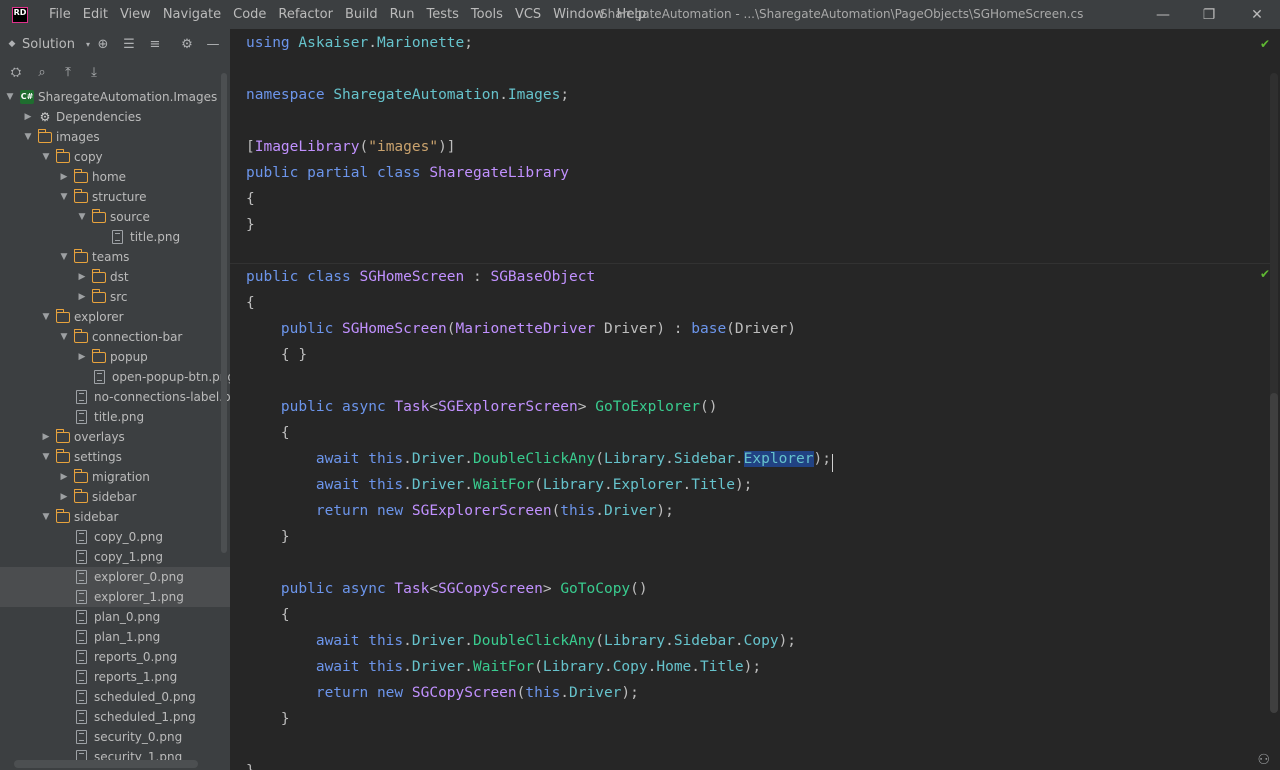 Image resolution: width=1280 pixels, height=770 pixels. I want to click on code-line: { }, so click(276, 355).